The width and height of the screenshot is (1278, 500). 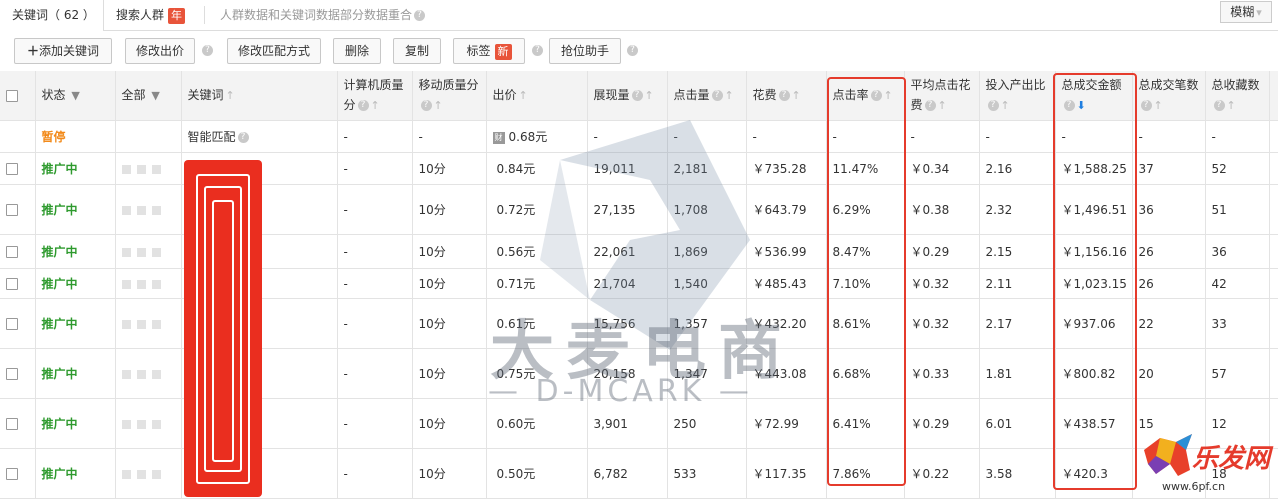 What do you see at coordinates (449, 96) in the screenshot?
I see `col-mobile-quality: 移动质量分? ↑` at bounding box center [449, 96].